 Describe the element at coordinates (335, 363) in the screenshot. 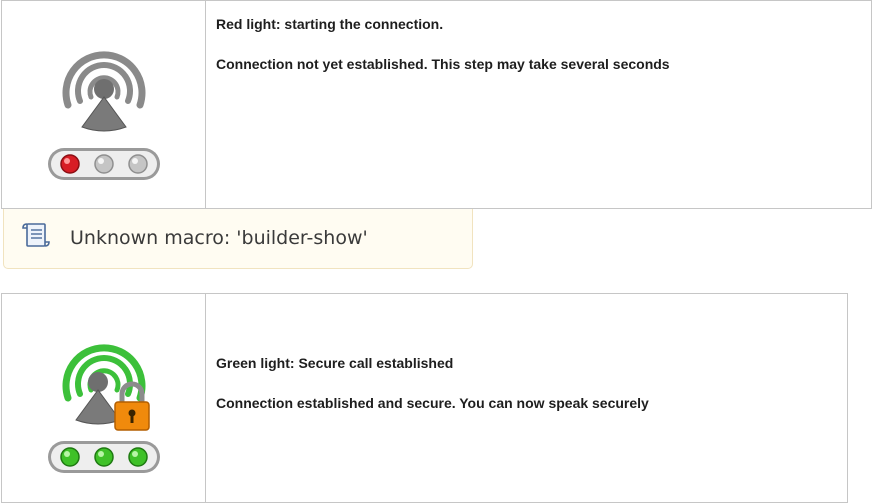

I see `status-title: Green light: Secure call established` at that location.